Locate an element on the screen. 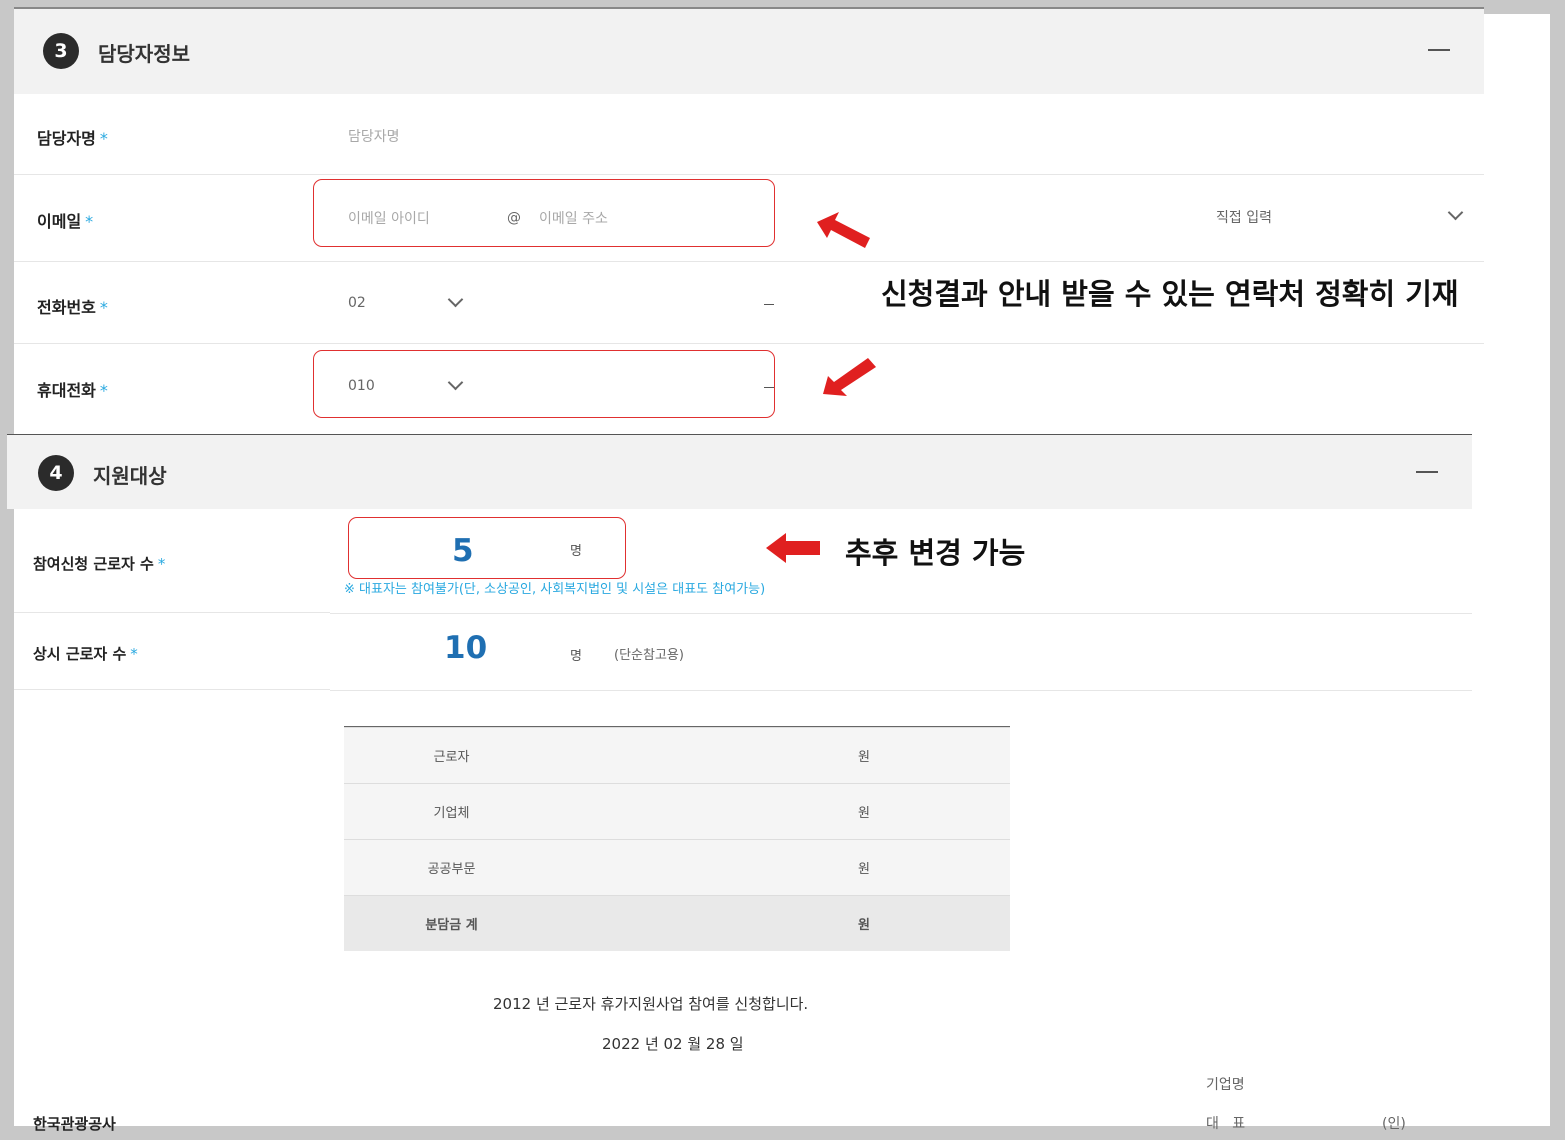 The height and width of the screenshot is (1140, 1565). table-cell: 기업체 is located at coordinates (451, 811).